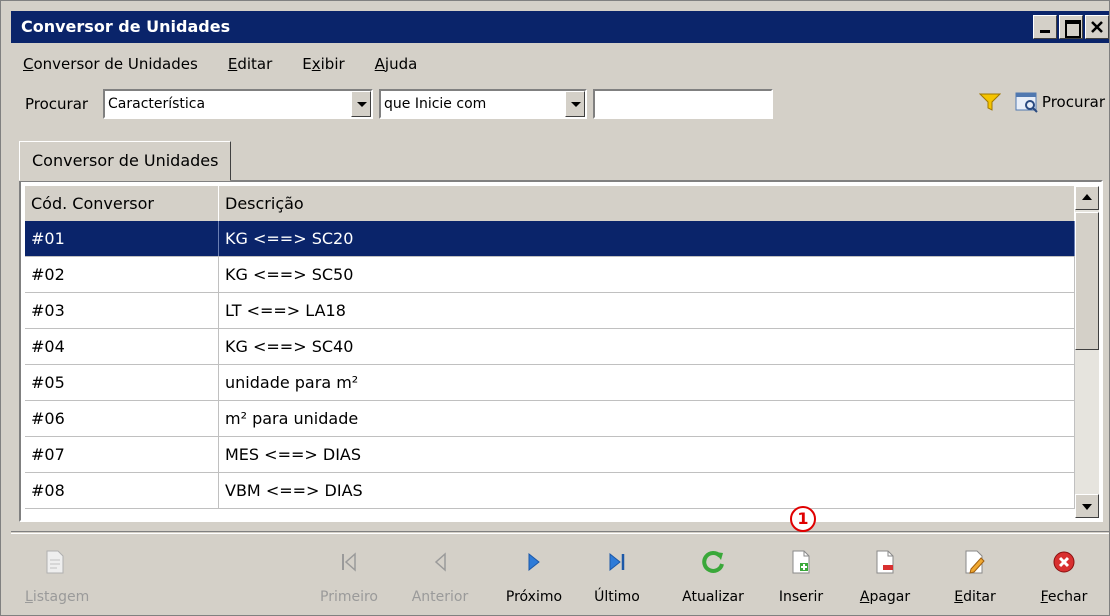 Image resolution: width=1110 pixels, height=616 pixels. I want to click on menu-exibir: Exibir, so click(323, 64).